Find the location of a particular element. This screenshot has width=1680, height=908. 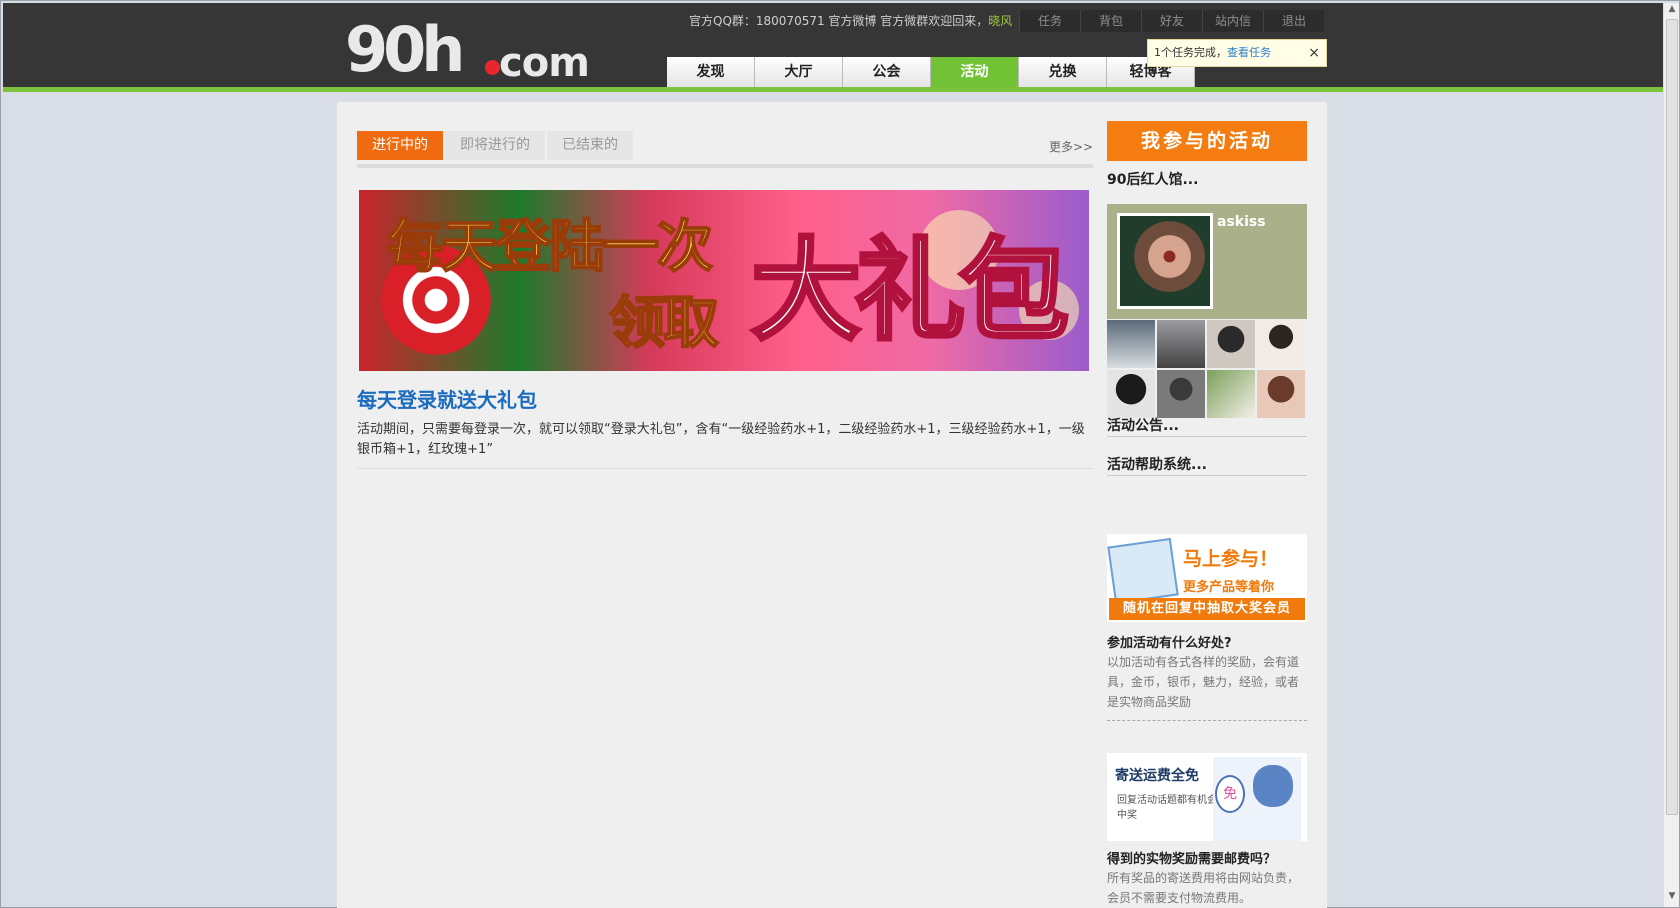

logo-suffix: com is located at coordinates (544, 63).